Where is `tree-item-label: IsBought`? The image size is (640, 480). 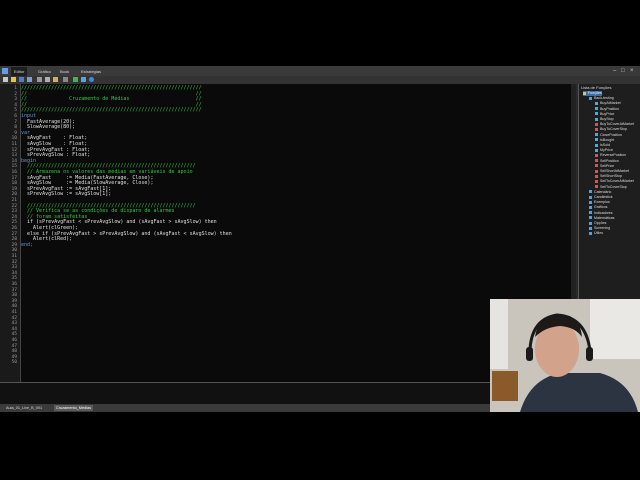
tree-item-label: IsBought is located at coordinates (607, 139).